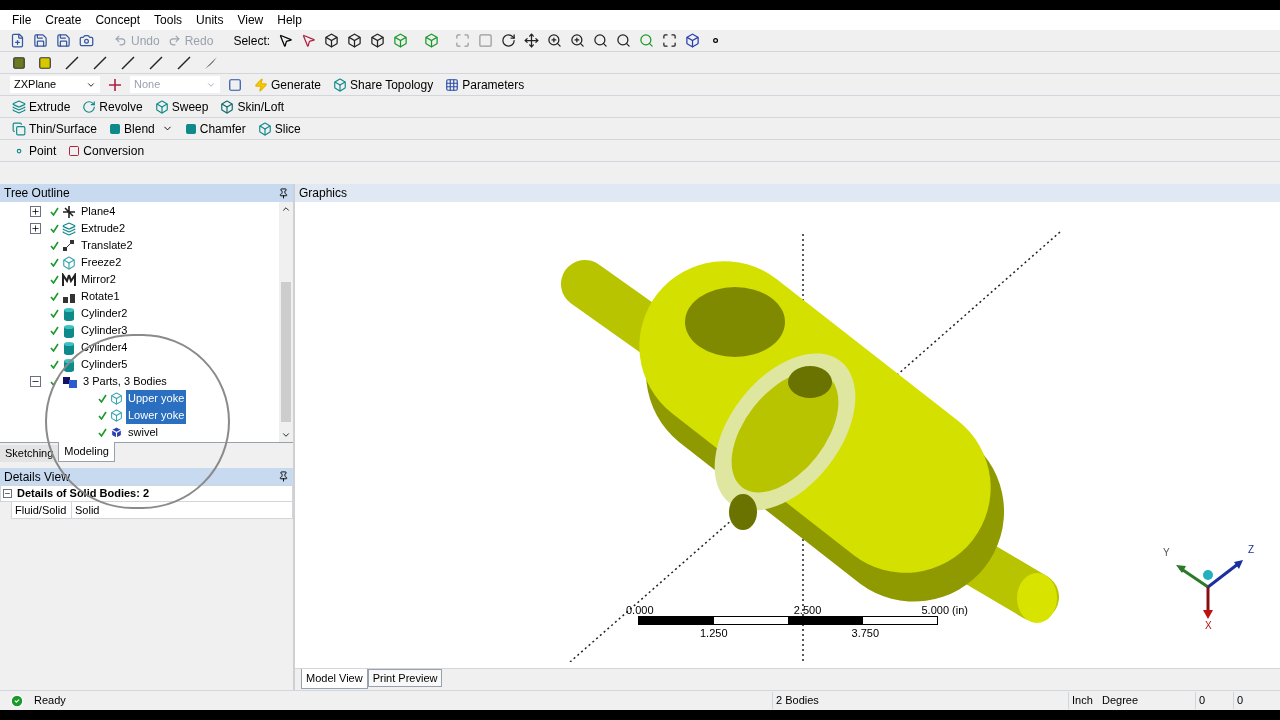 The width and height of the screenshot is (1280, 720). I want to click on menu-item: Concept, so click(118, 20).